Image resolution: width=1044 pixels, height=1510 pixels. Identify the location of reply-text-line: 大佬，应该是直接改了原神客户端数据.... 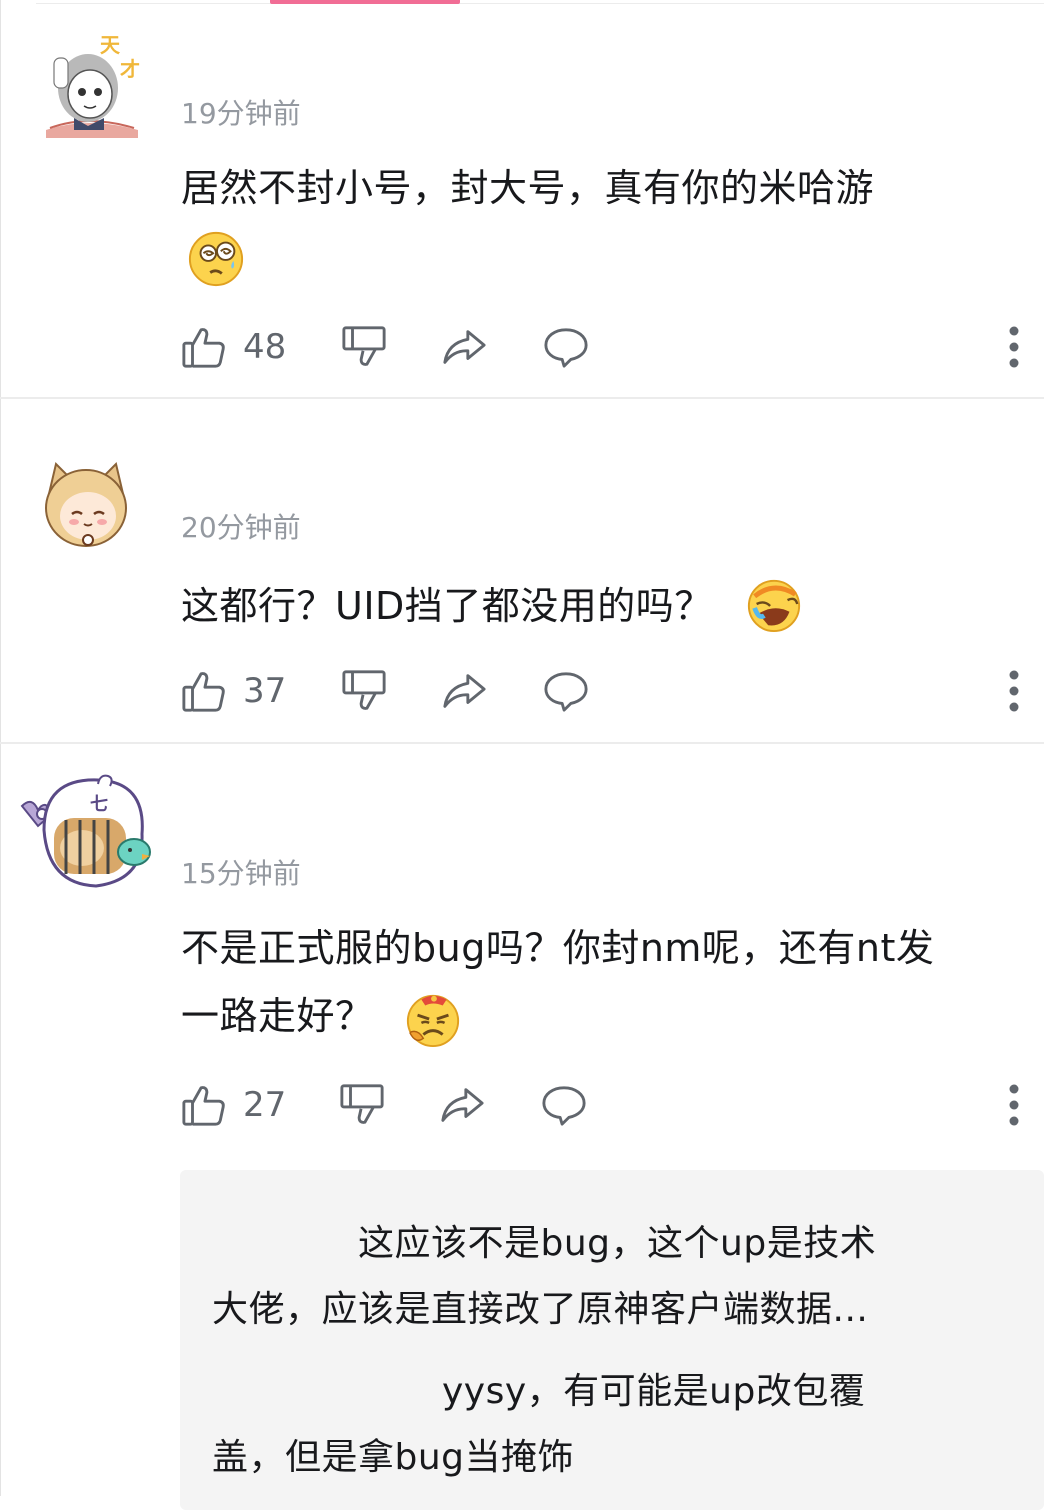
(540, 1309).